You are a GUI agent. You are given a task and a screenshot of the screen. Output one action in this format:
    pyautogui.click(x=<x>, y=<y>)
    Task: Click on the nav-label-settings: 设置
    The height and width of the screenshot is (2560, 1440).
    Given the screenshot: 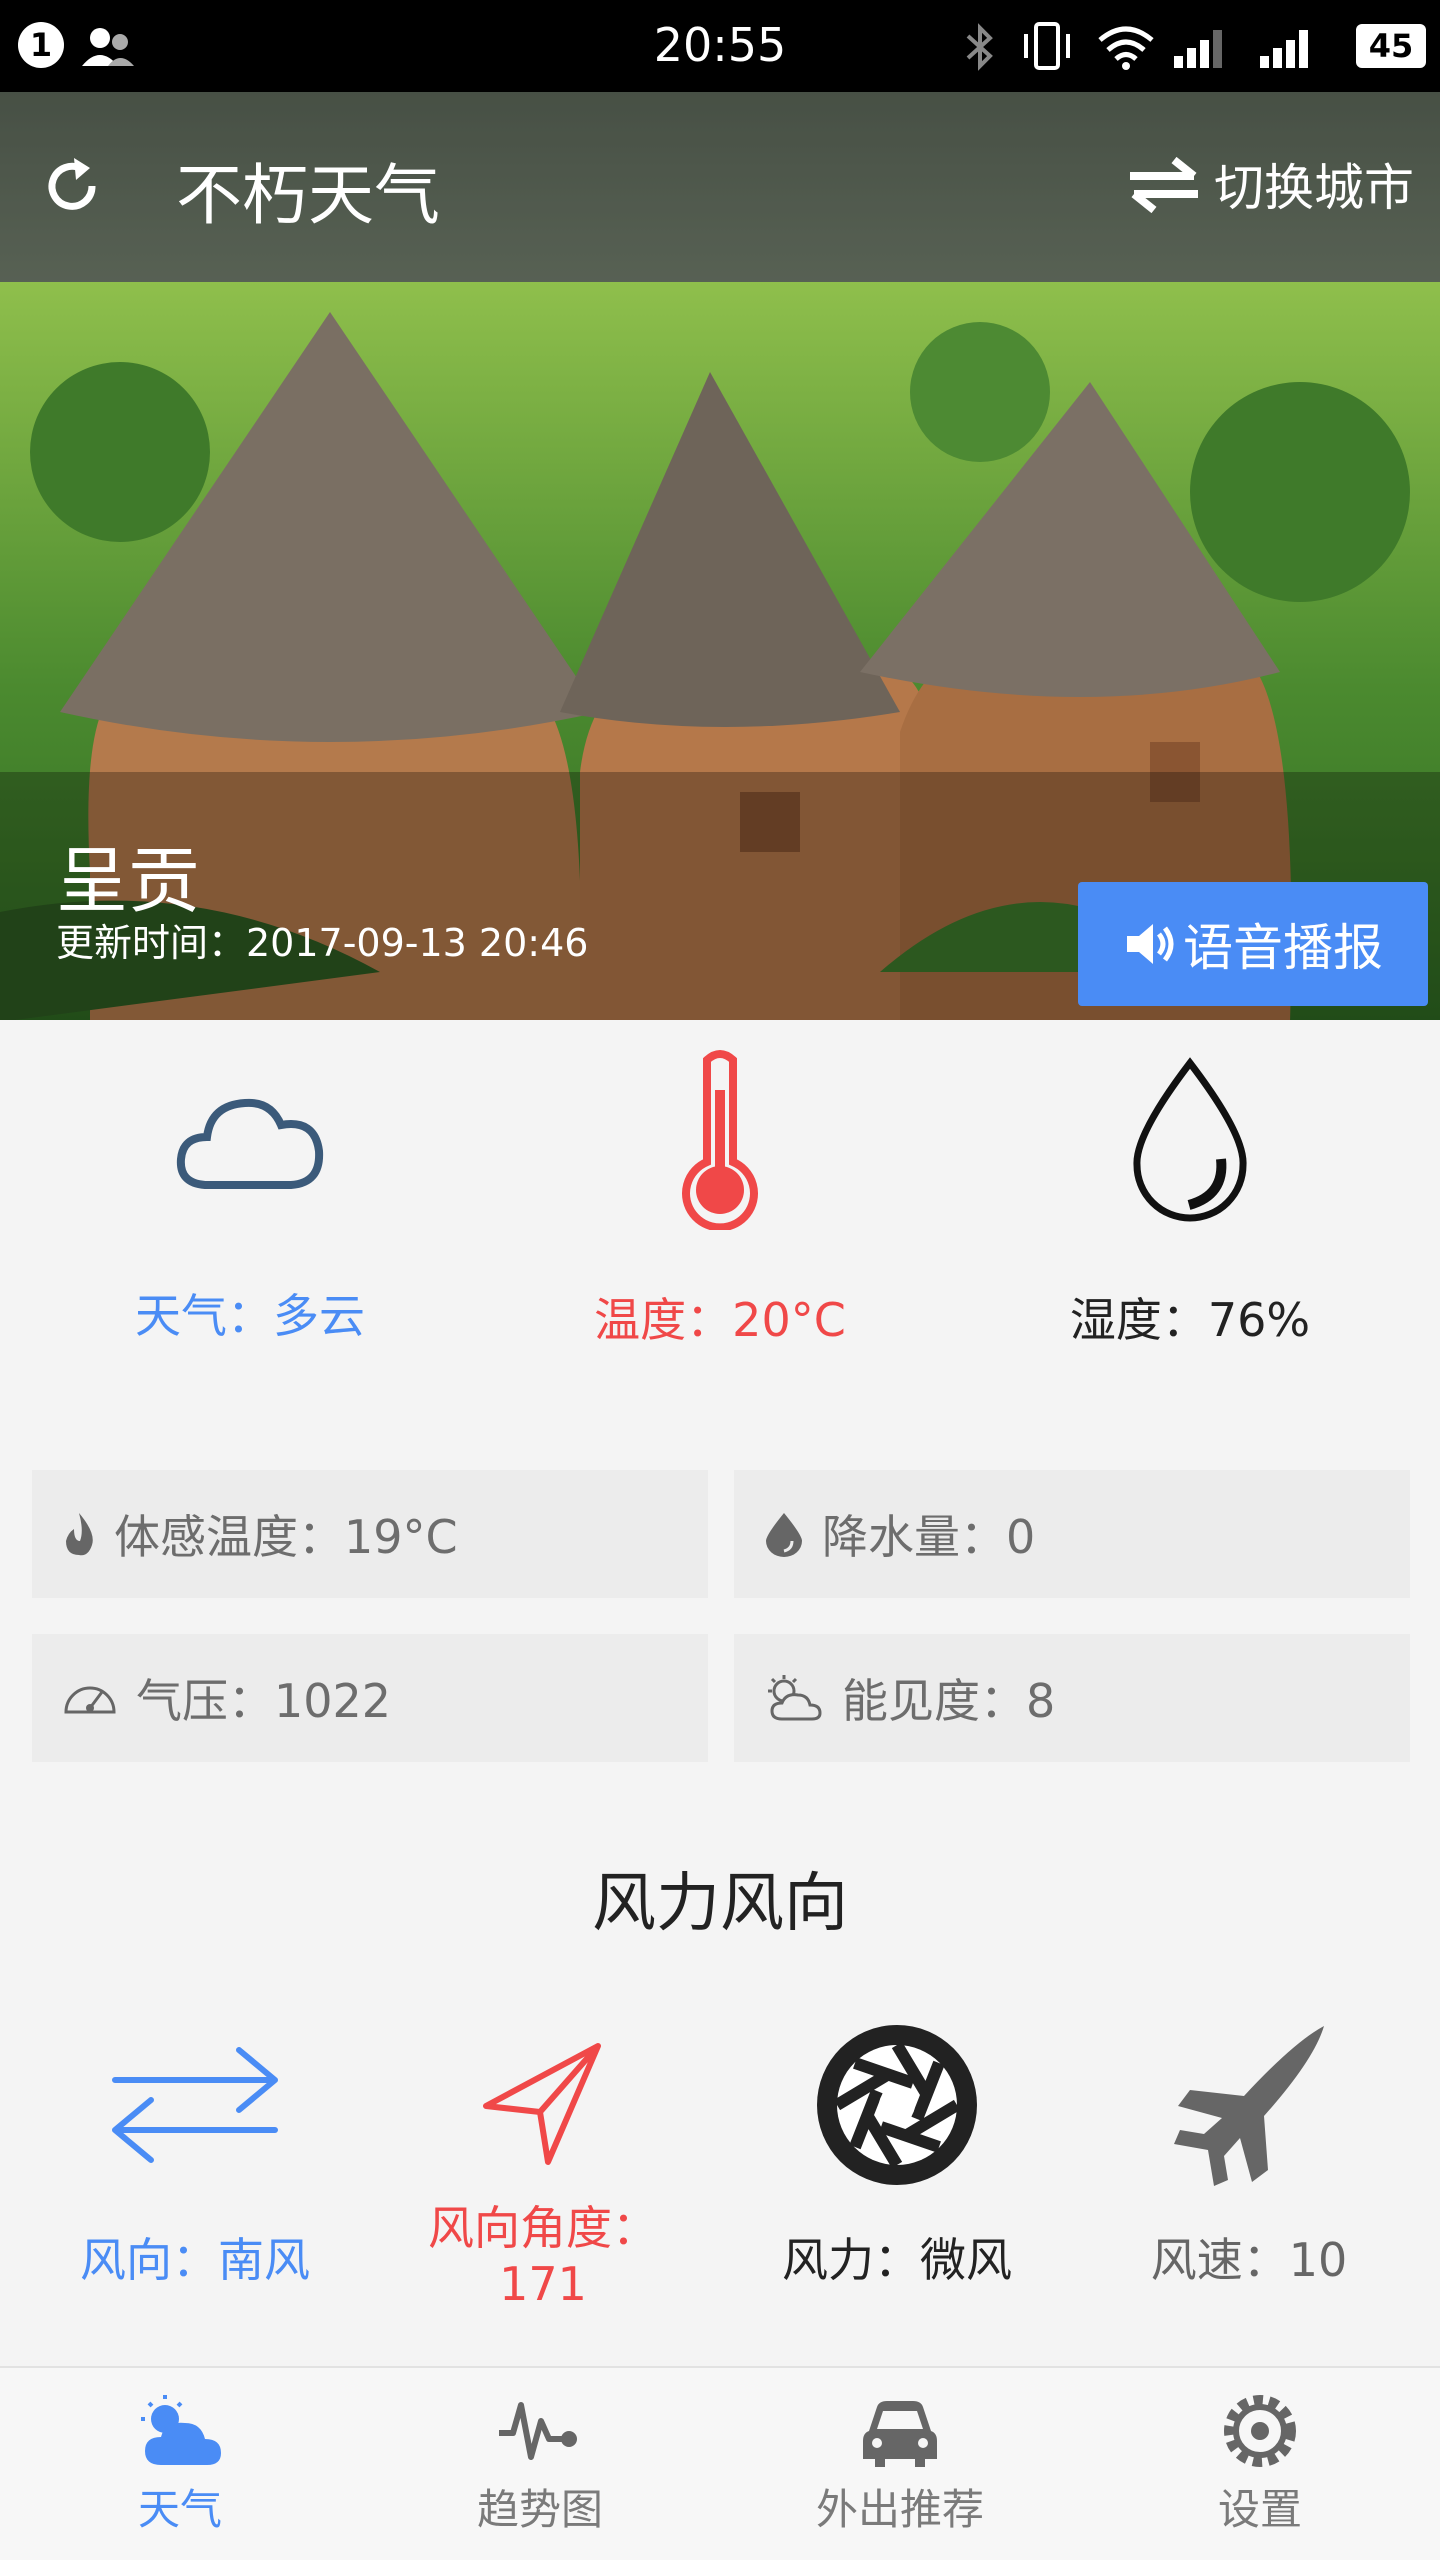 What is the action you would take?
    pyautogui.click(x=1259, y=2509)
    